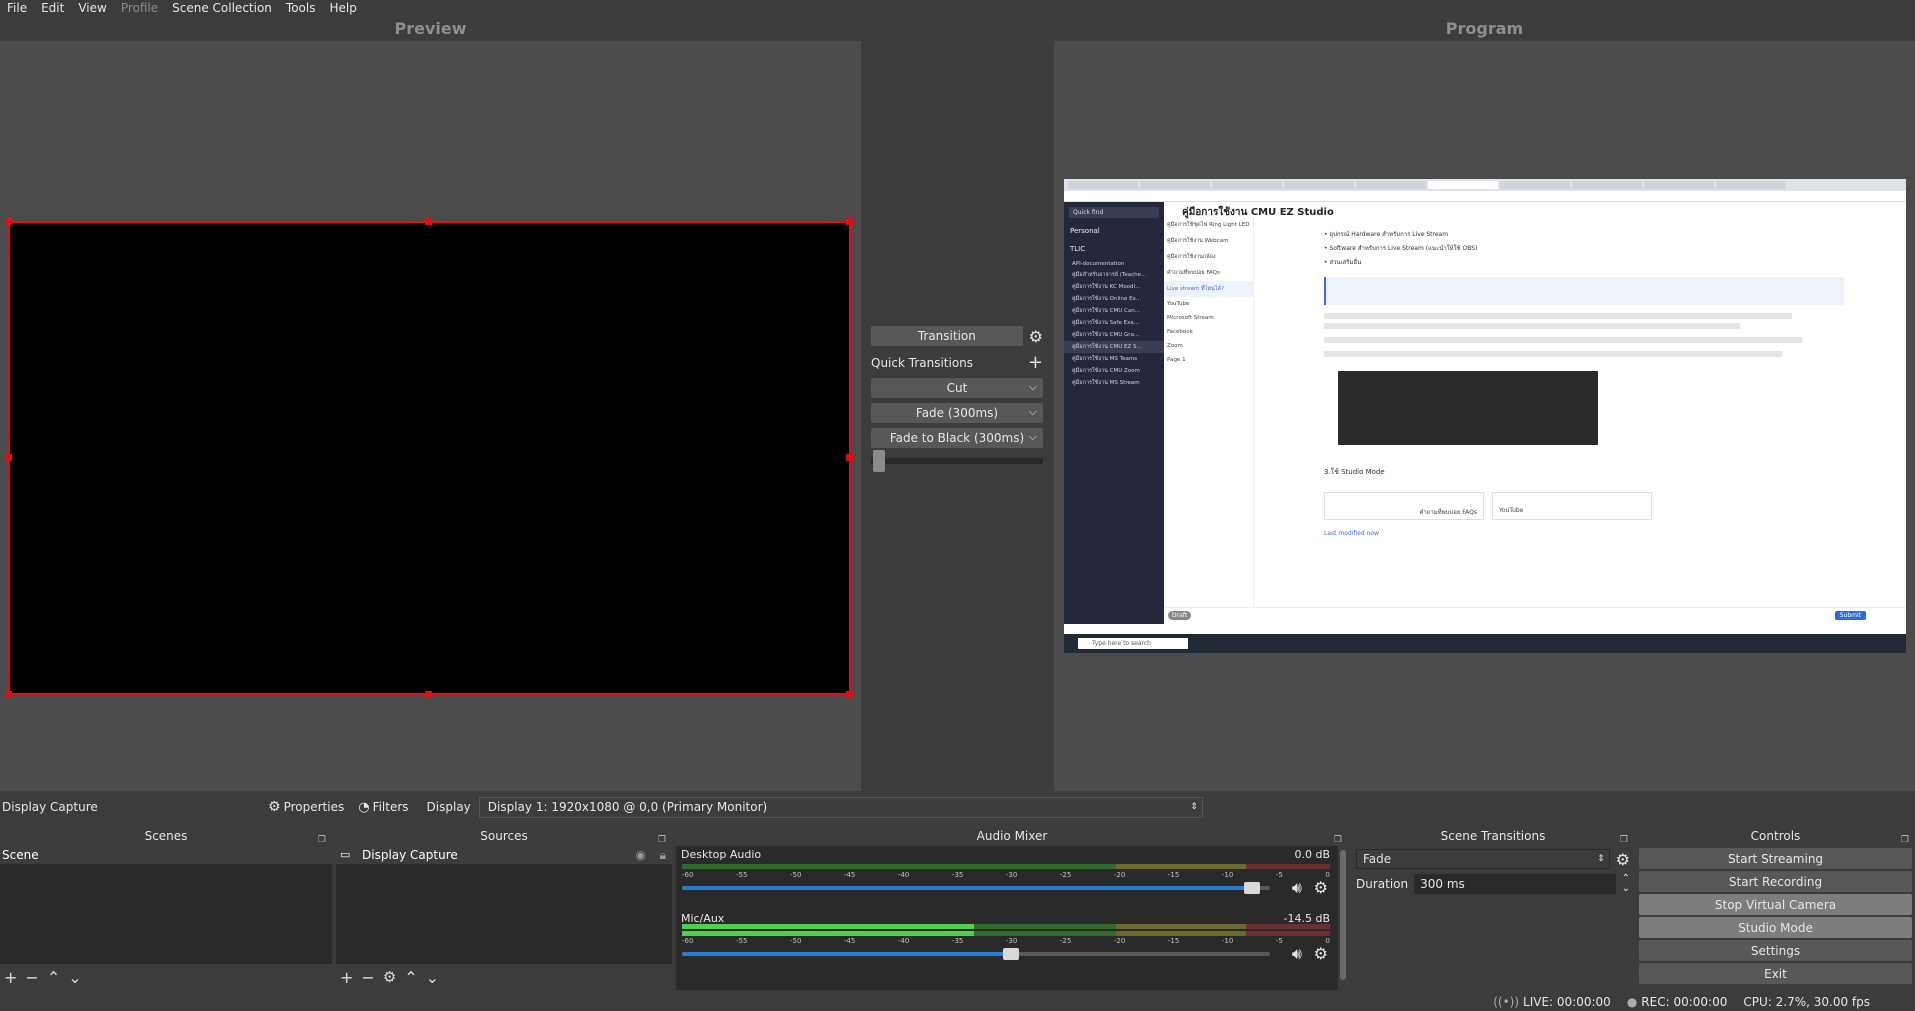 This screenshot has width=1915, height=1011. I want to click on tick-label: -15, so click(1173, 941).